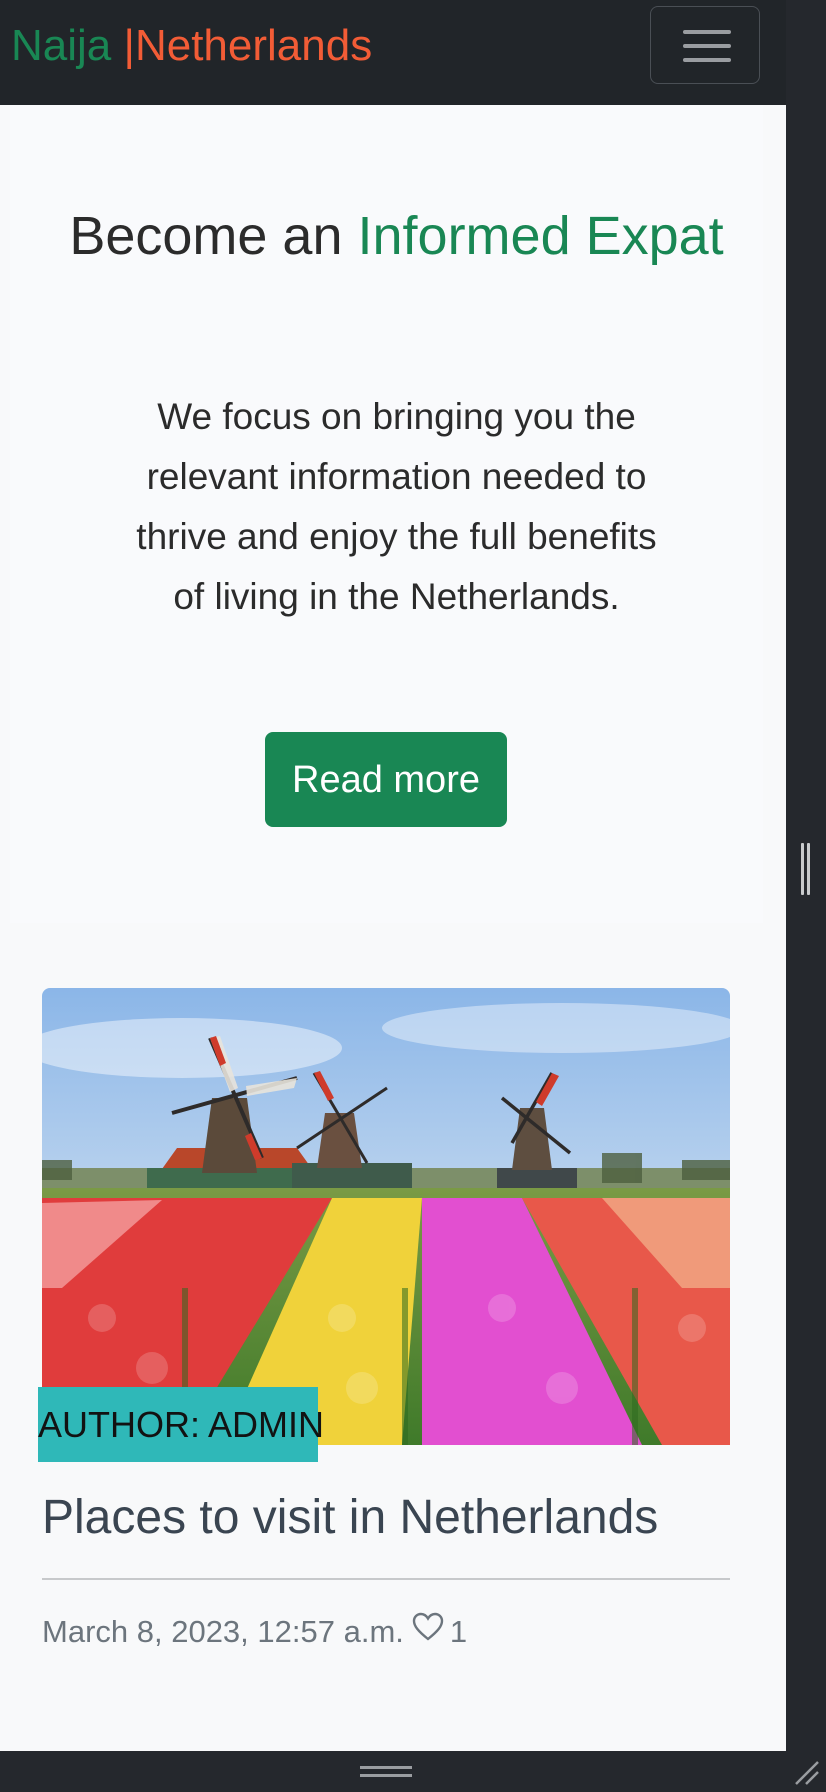 Image resolution: width=826 pixels, height=1792 pixels. I want to click on brand-logo-link: Naija |Netherlands, so click(191, 46).